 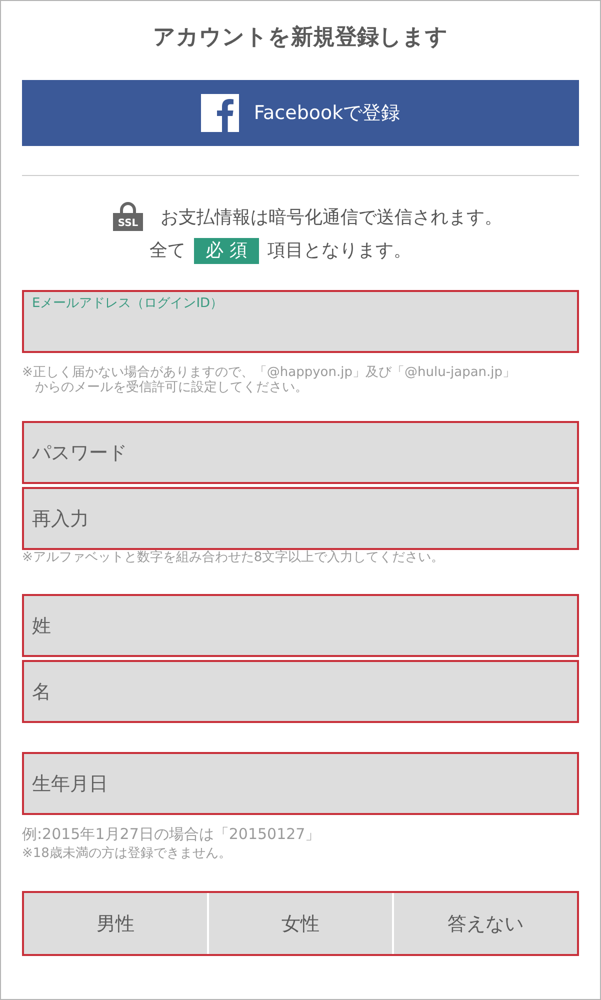 What do you see at coordinates (485, 923) in the screenshot?
I see `gender-option: 答えない` at bounding box center [485, 923].